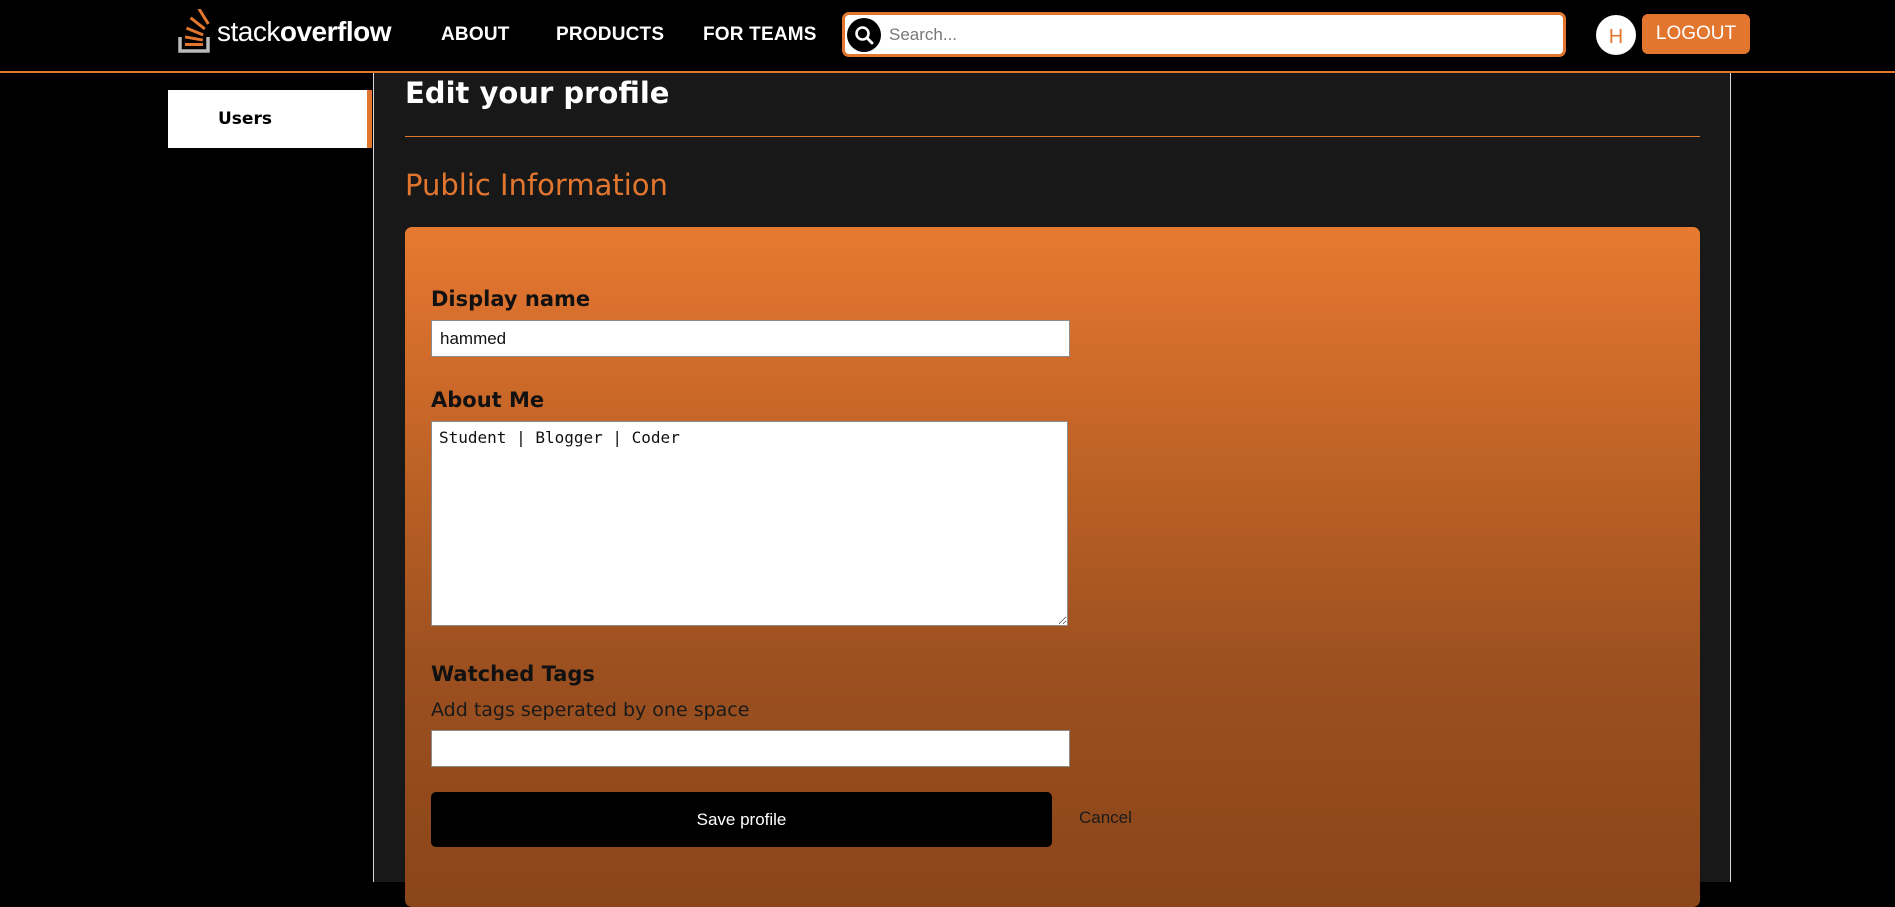  Describe the element at coordinates (194, 31) in the screenshot. I see `stack-logo-icon` at that location.